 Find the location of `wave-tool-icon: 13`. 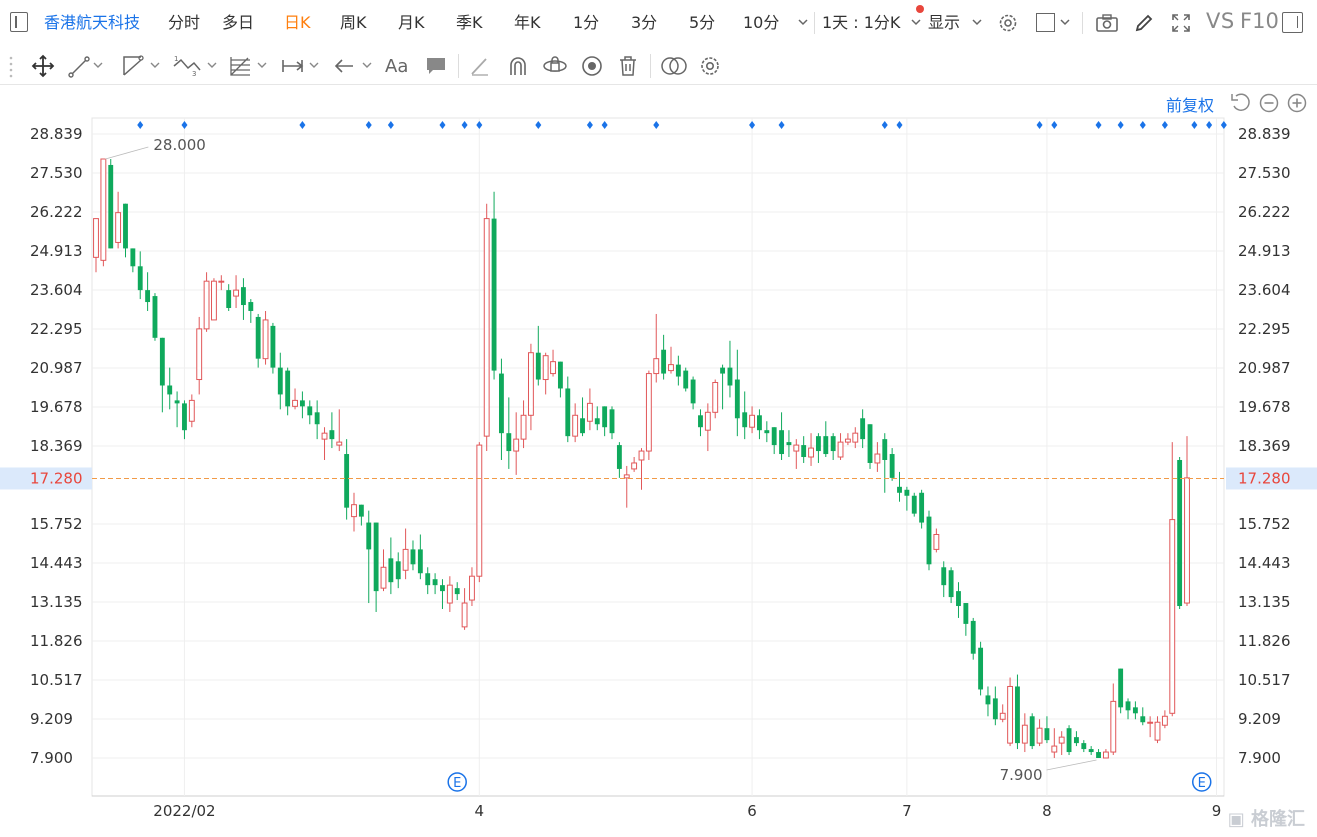

wave-tool-icon: 13 is located at coordinates (196, 66).